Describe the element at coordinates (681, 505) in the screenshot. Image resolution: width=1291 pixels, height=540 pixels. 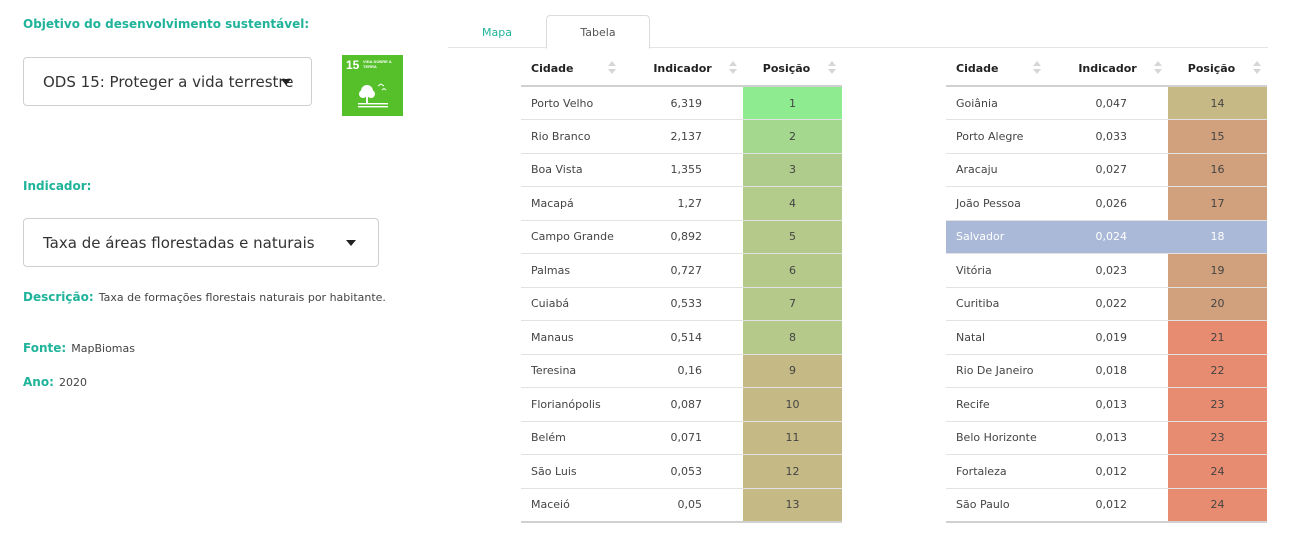
I see `table-row: Maceió 0,05 13` at that location.